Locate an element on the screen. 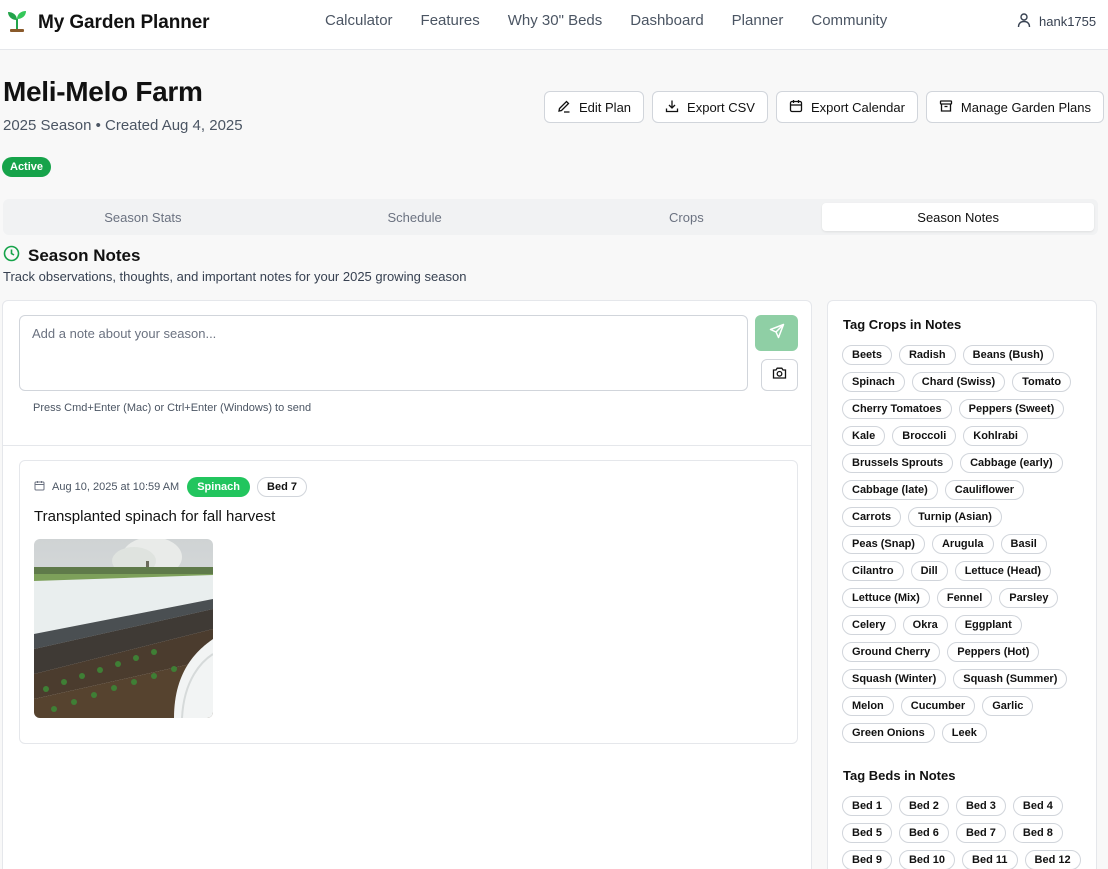 The height and width of the screenshot is (869, 1108). bed-tag-chip: Bed 10 is located at coordinates (927, 859).